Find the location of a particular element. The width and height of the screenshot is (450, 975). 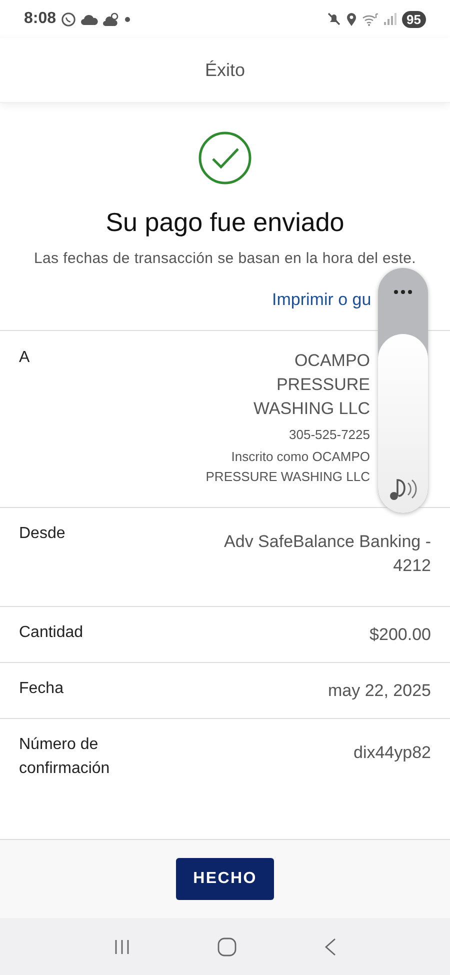

signal-icon is located at coordinates (390, 19).